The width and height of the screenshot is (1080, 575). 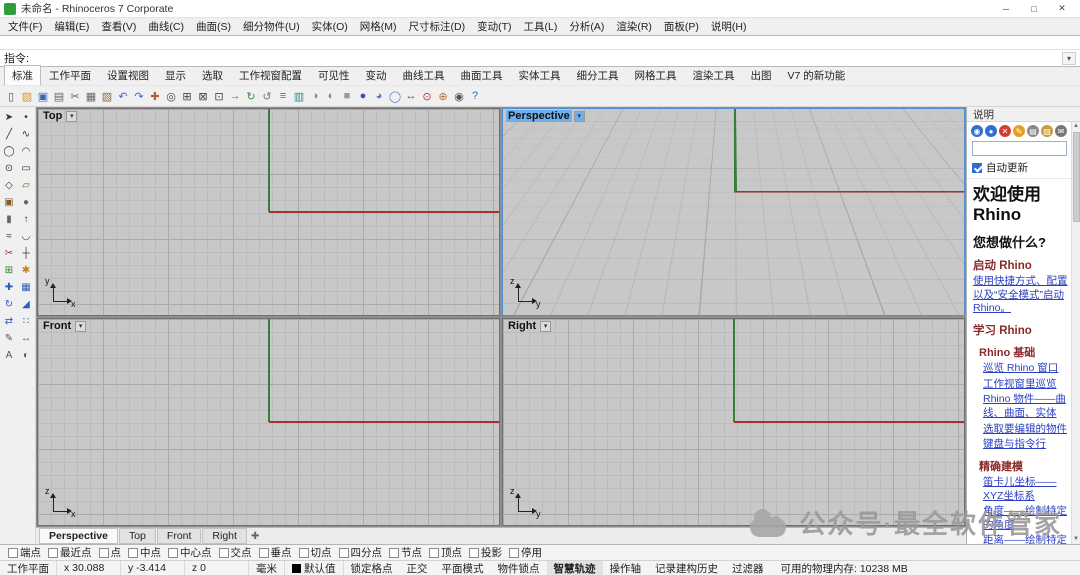 I want to click on viewport-label-perspective: Perspective ▾, so click(x=545, y=116).